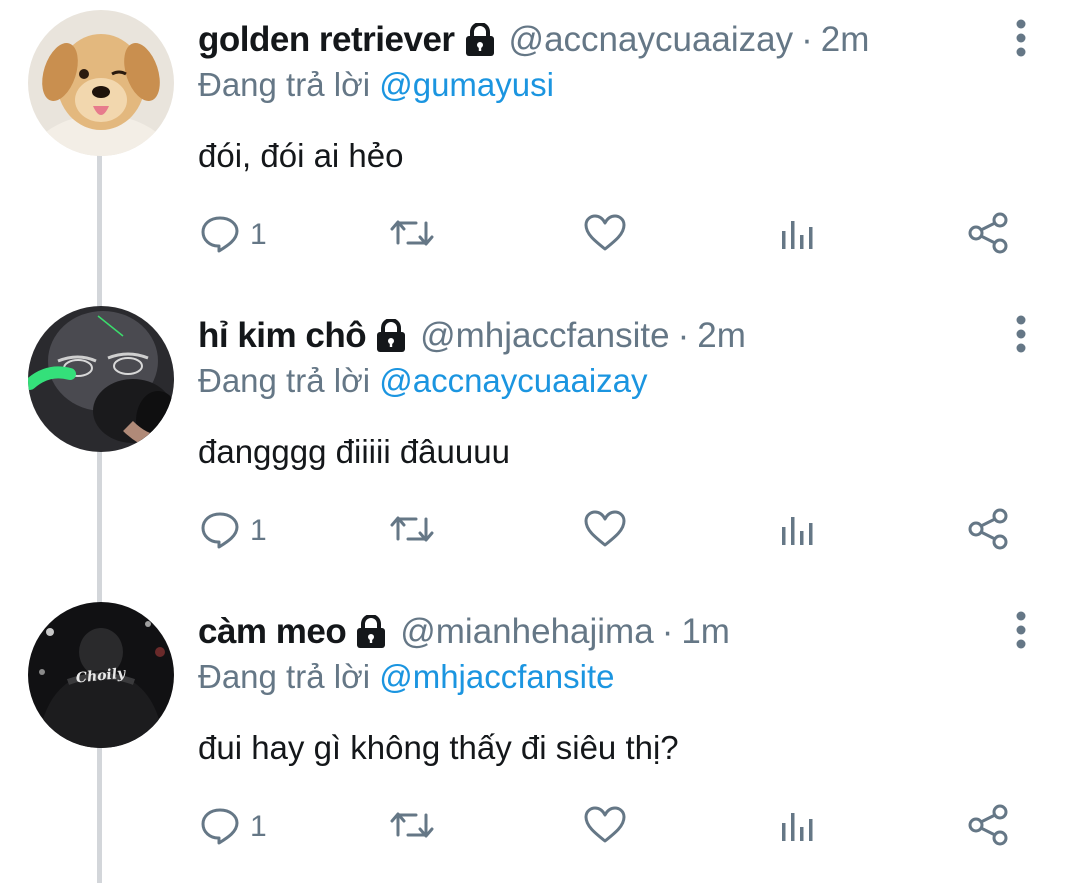 The width and height of the screenshot is (1080, 883). I want to click on tweet-header: càm meo @mianhehajima · 1m, so click(464, 632).